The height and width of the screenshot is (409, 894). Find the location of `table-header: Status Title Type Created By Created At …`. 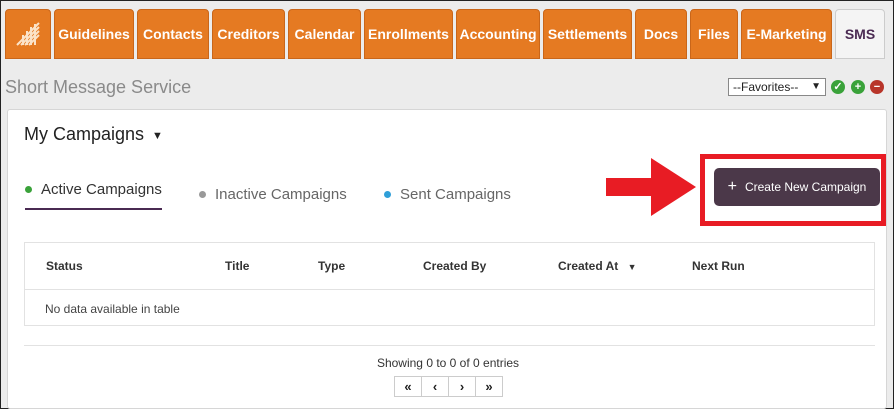

table-header: Status Title Type Created By Created At … is located at coordinates (449, 266).